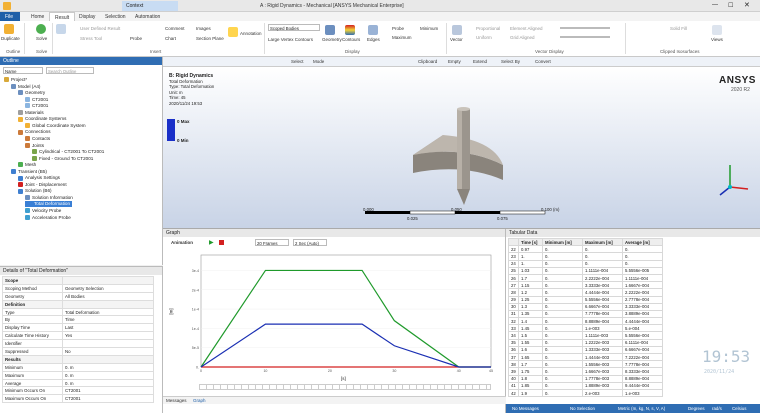 The image size is (760, 413). Describe the element at coordinates (373, 39) in the screenshot. I see `edges-button: Edges` at that location.